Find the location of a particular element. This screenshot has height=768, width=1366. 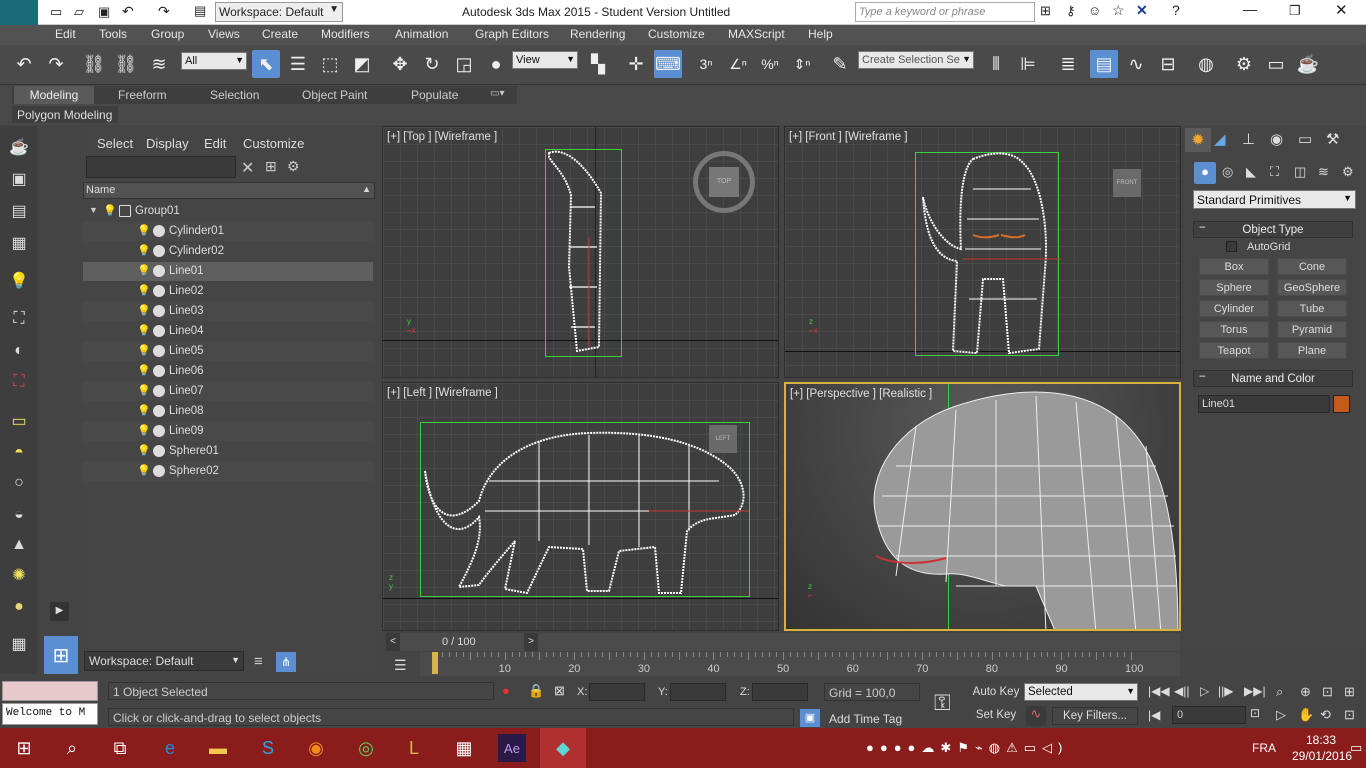

viewcube-left: LEFT is located at coordinates (723, 439).